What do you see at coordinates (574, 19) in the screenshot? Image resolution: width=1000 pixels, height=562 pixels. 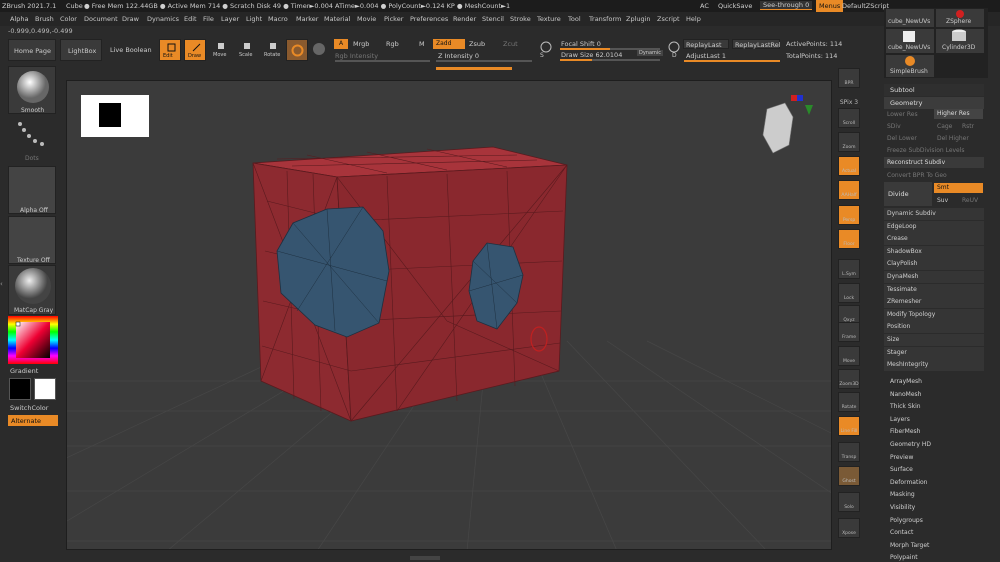 I see `menu-tool: Tool` at bounding box center [574, 19].